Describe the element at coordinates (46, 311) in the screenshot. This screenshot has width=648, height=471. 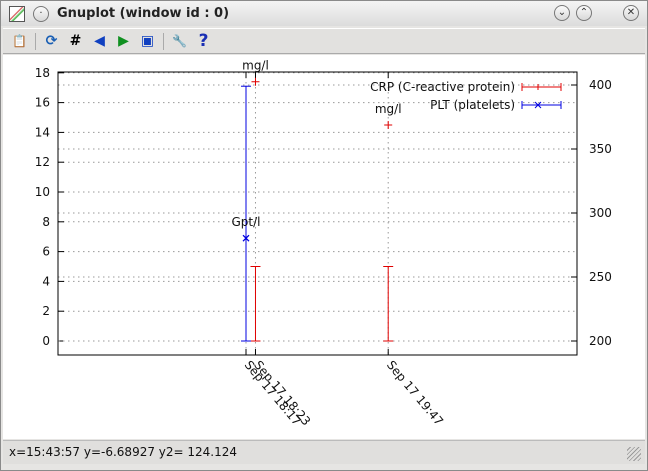
I see `y-tick-label: 2` at that location.